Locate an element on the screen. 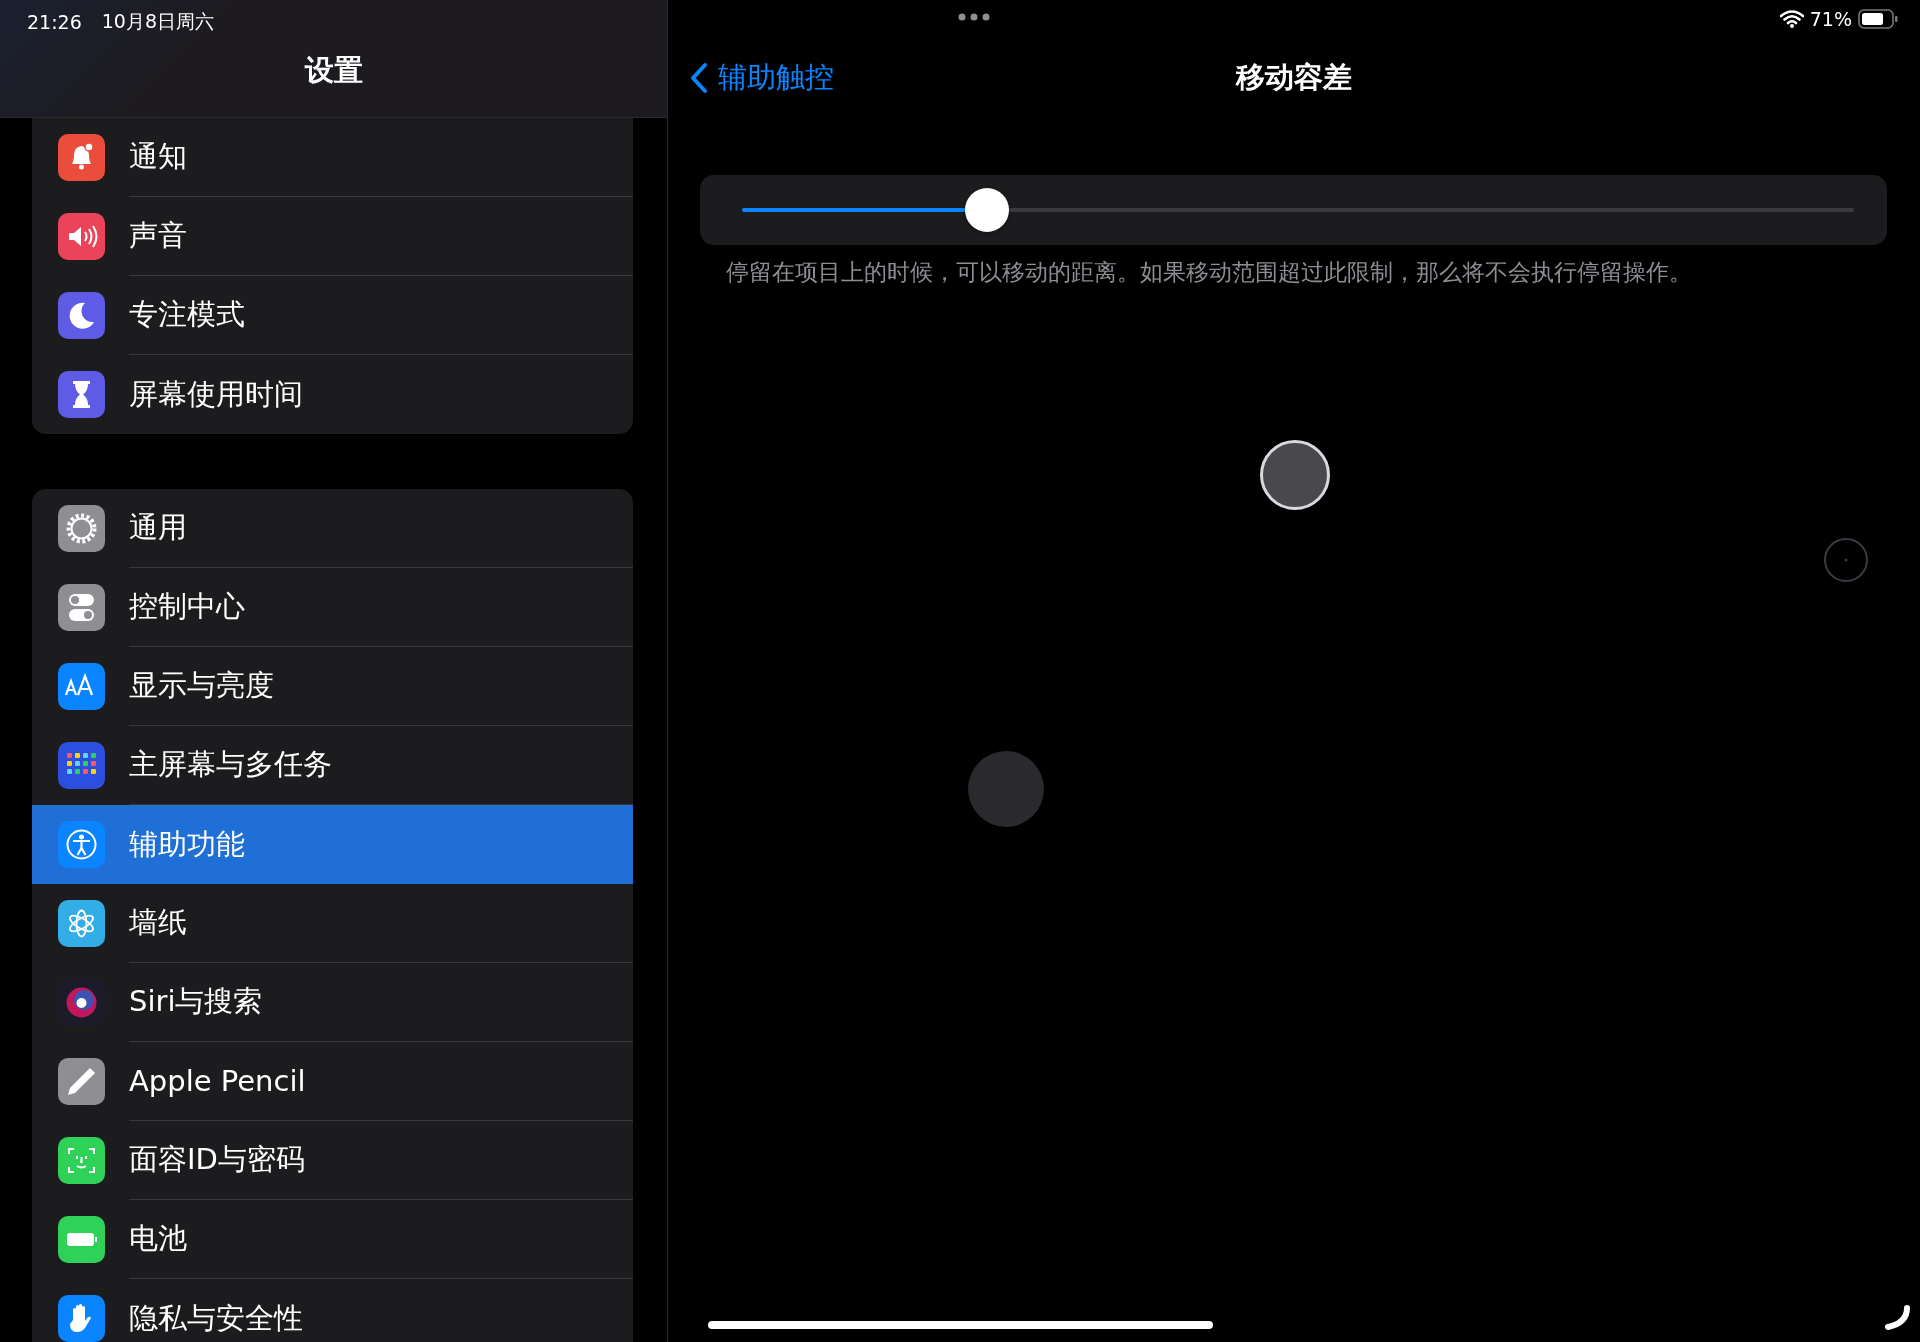 This screenshot has height=1342, width=1920. moon-icon is located at coordinates (81, 315).